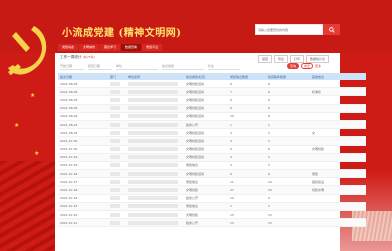 This screenshot has height=251, width=392. Describe the element at coordinates (83, 149) in the screenshot. I see `cell-date: 2021-07-30` at that location.